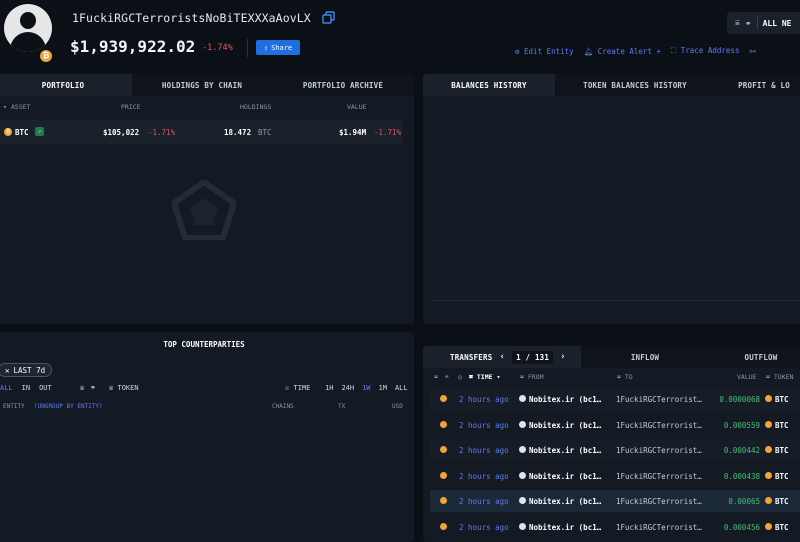  Describe the element at coordinates (29, 370) in the screenshot. I see `time-chip-label: LAST 7d` at that location.